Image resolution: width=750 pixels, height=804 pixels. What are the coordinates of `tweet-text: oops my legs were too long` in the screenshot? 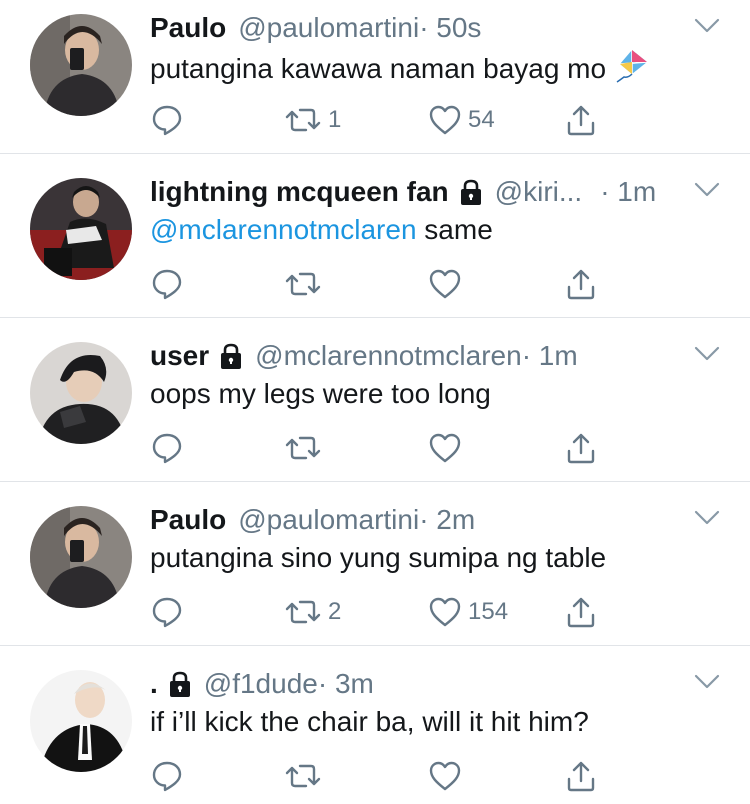 It's located at (320, 393).